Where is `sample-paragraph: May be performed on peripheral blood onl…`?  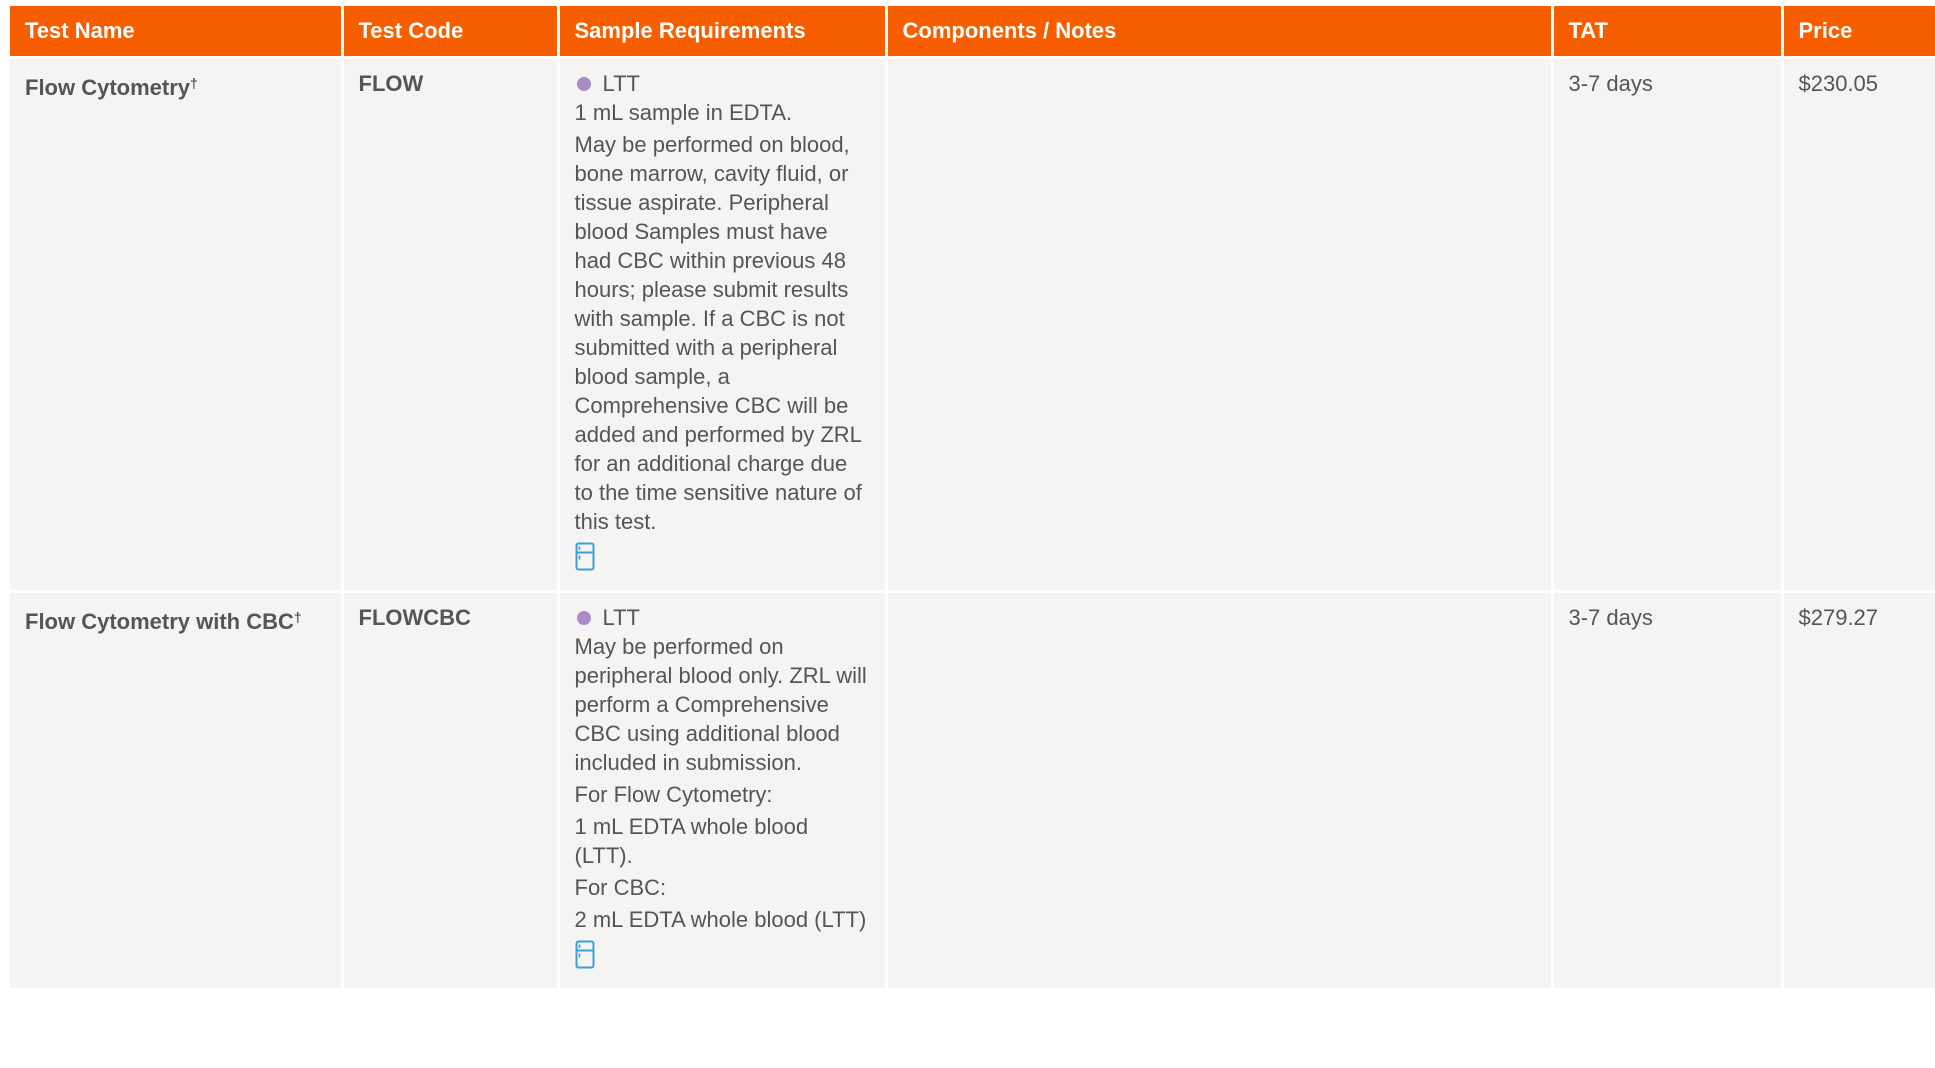 sample-paragraph: May be performed on peripheral blood onl… is located at coordinates (720, 704).